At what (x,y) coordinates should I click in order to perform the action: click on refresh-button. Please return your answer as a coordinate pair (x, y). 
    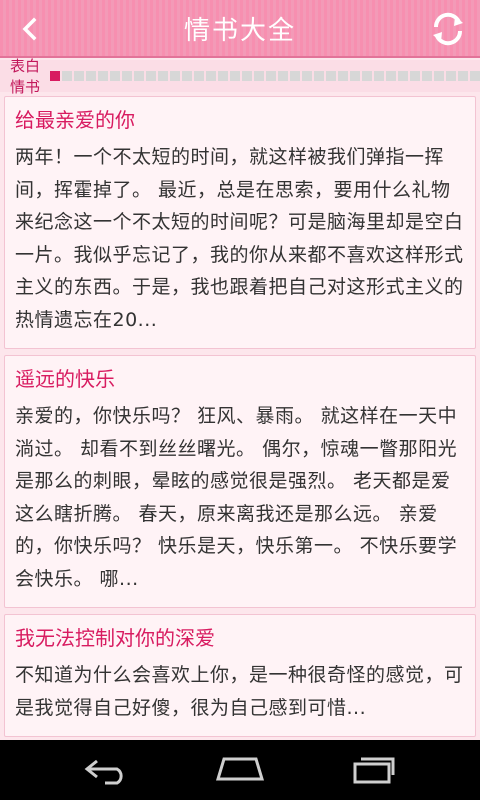
    Looking at the image, I should click on (448, 29).